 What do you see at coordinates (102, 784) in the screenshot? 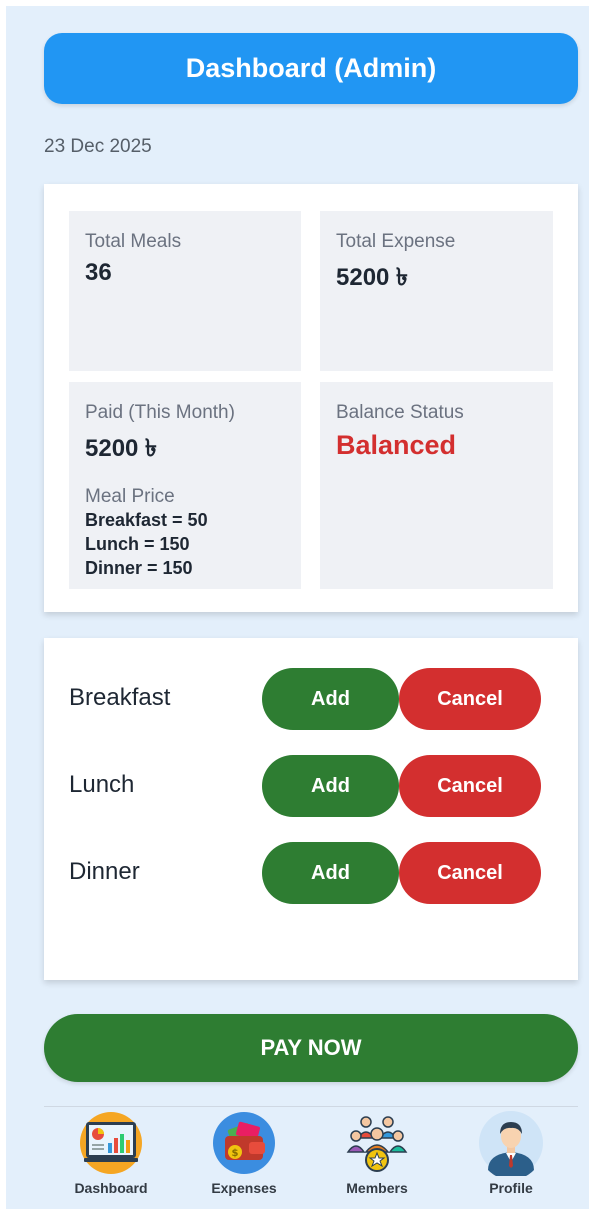
I see `meal-name-lunch: Lunch` at bounding box center [102, 784].